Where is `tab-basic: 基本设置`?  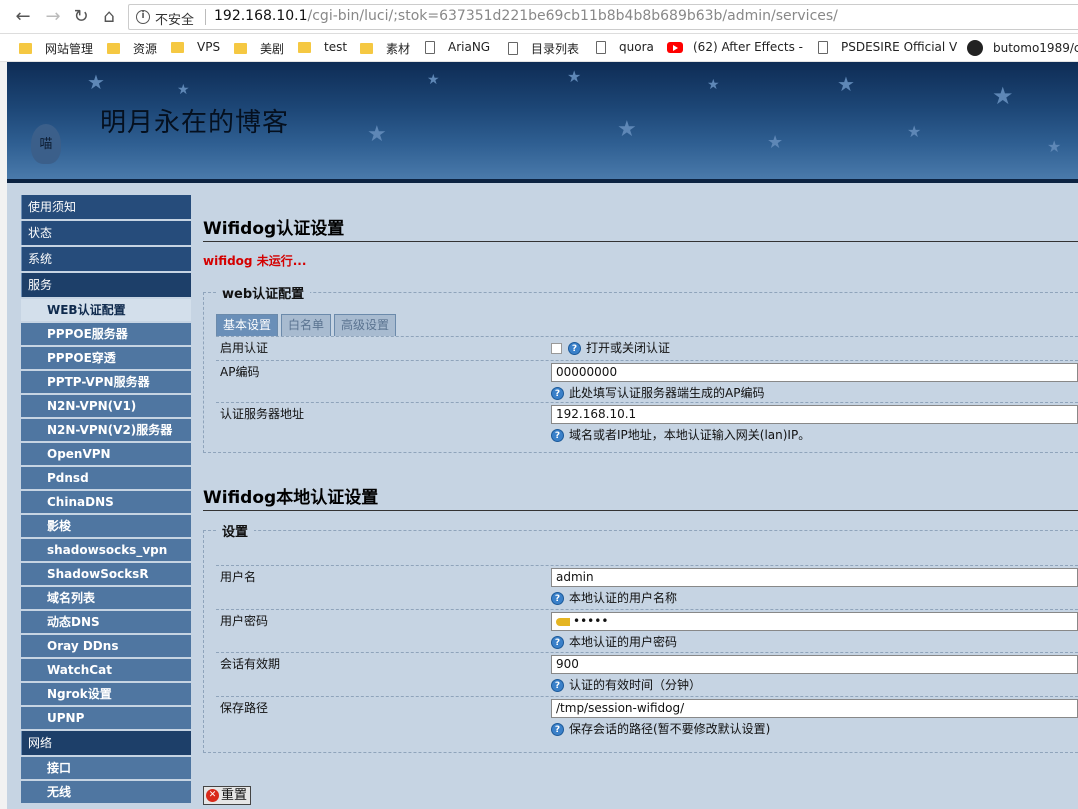
tab-basic: 基本设置 is located at coordinates (247, 325).